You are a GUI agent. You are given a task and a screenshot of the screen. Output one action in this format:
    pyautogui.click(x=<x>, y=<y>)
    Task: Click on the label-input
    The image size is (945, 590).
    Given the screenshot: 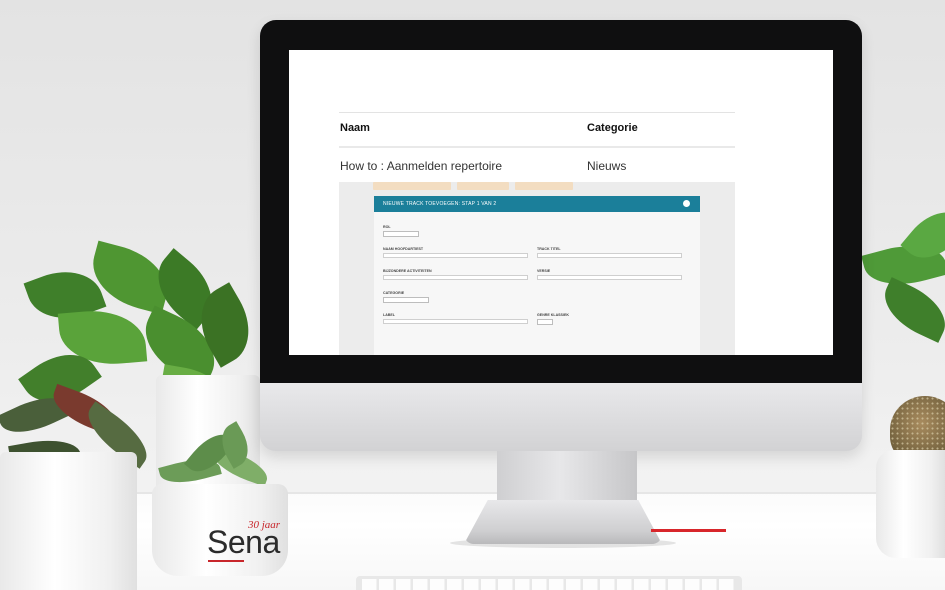 What is the action you would take?
    pyautogui.click(x=455, y=321)
    